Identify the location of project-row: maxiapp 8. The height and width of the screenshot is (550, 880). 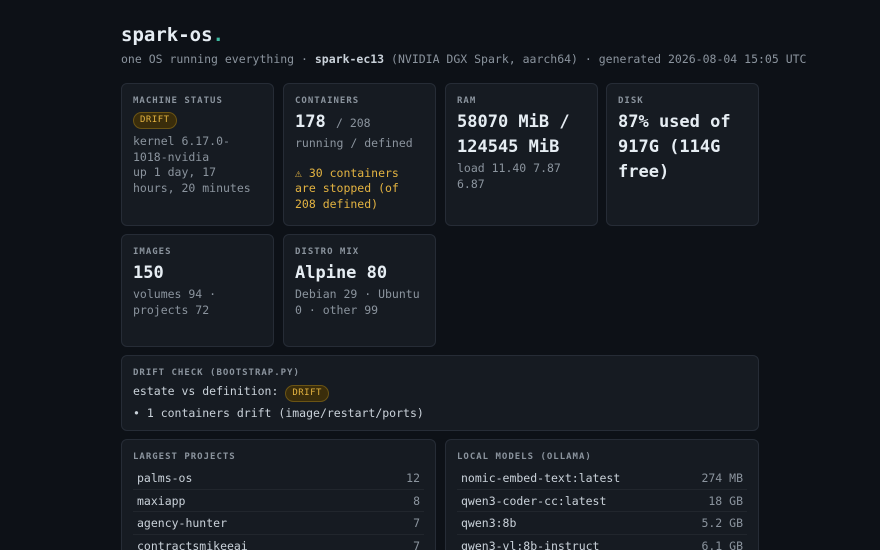
(278, 501).